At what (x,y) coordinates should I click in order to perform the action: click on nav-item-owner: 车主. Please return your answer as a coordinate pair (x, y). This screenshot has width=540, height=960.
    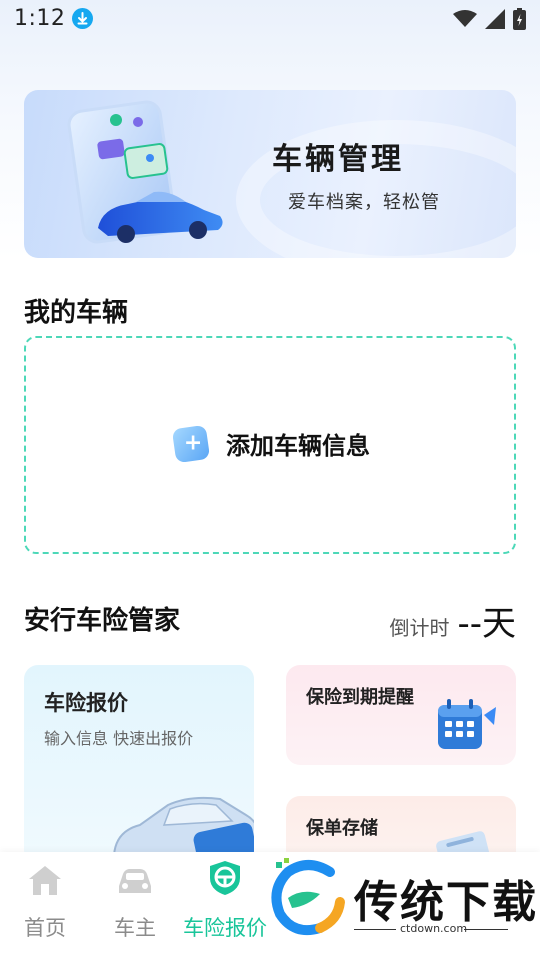
    Looking at the image, I should click on (135, 897).